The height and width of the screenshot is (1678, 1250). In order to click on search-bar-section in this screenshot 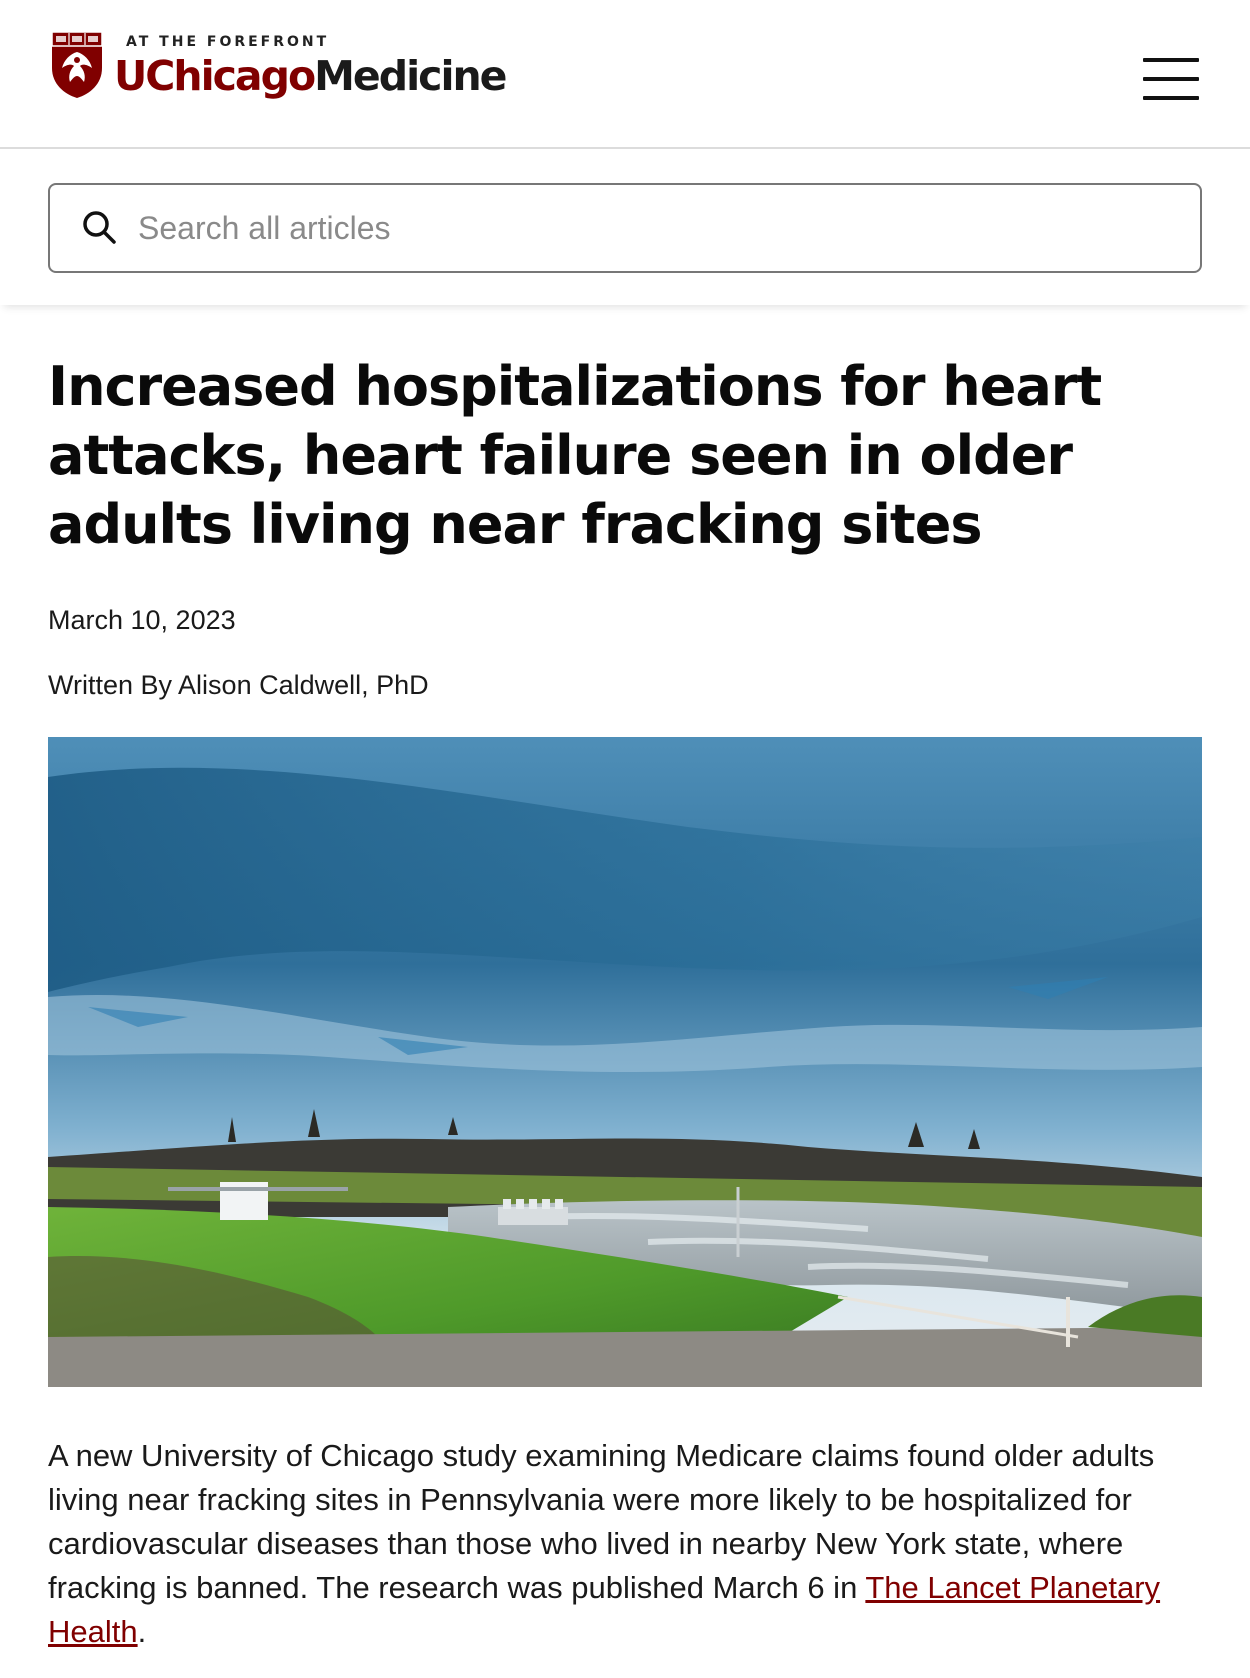, I will do `click(625, 228)`.